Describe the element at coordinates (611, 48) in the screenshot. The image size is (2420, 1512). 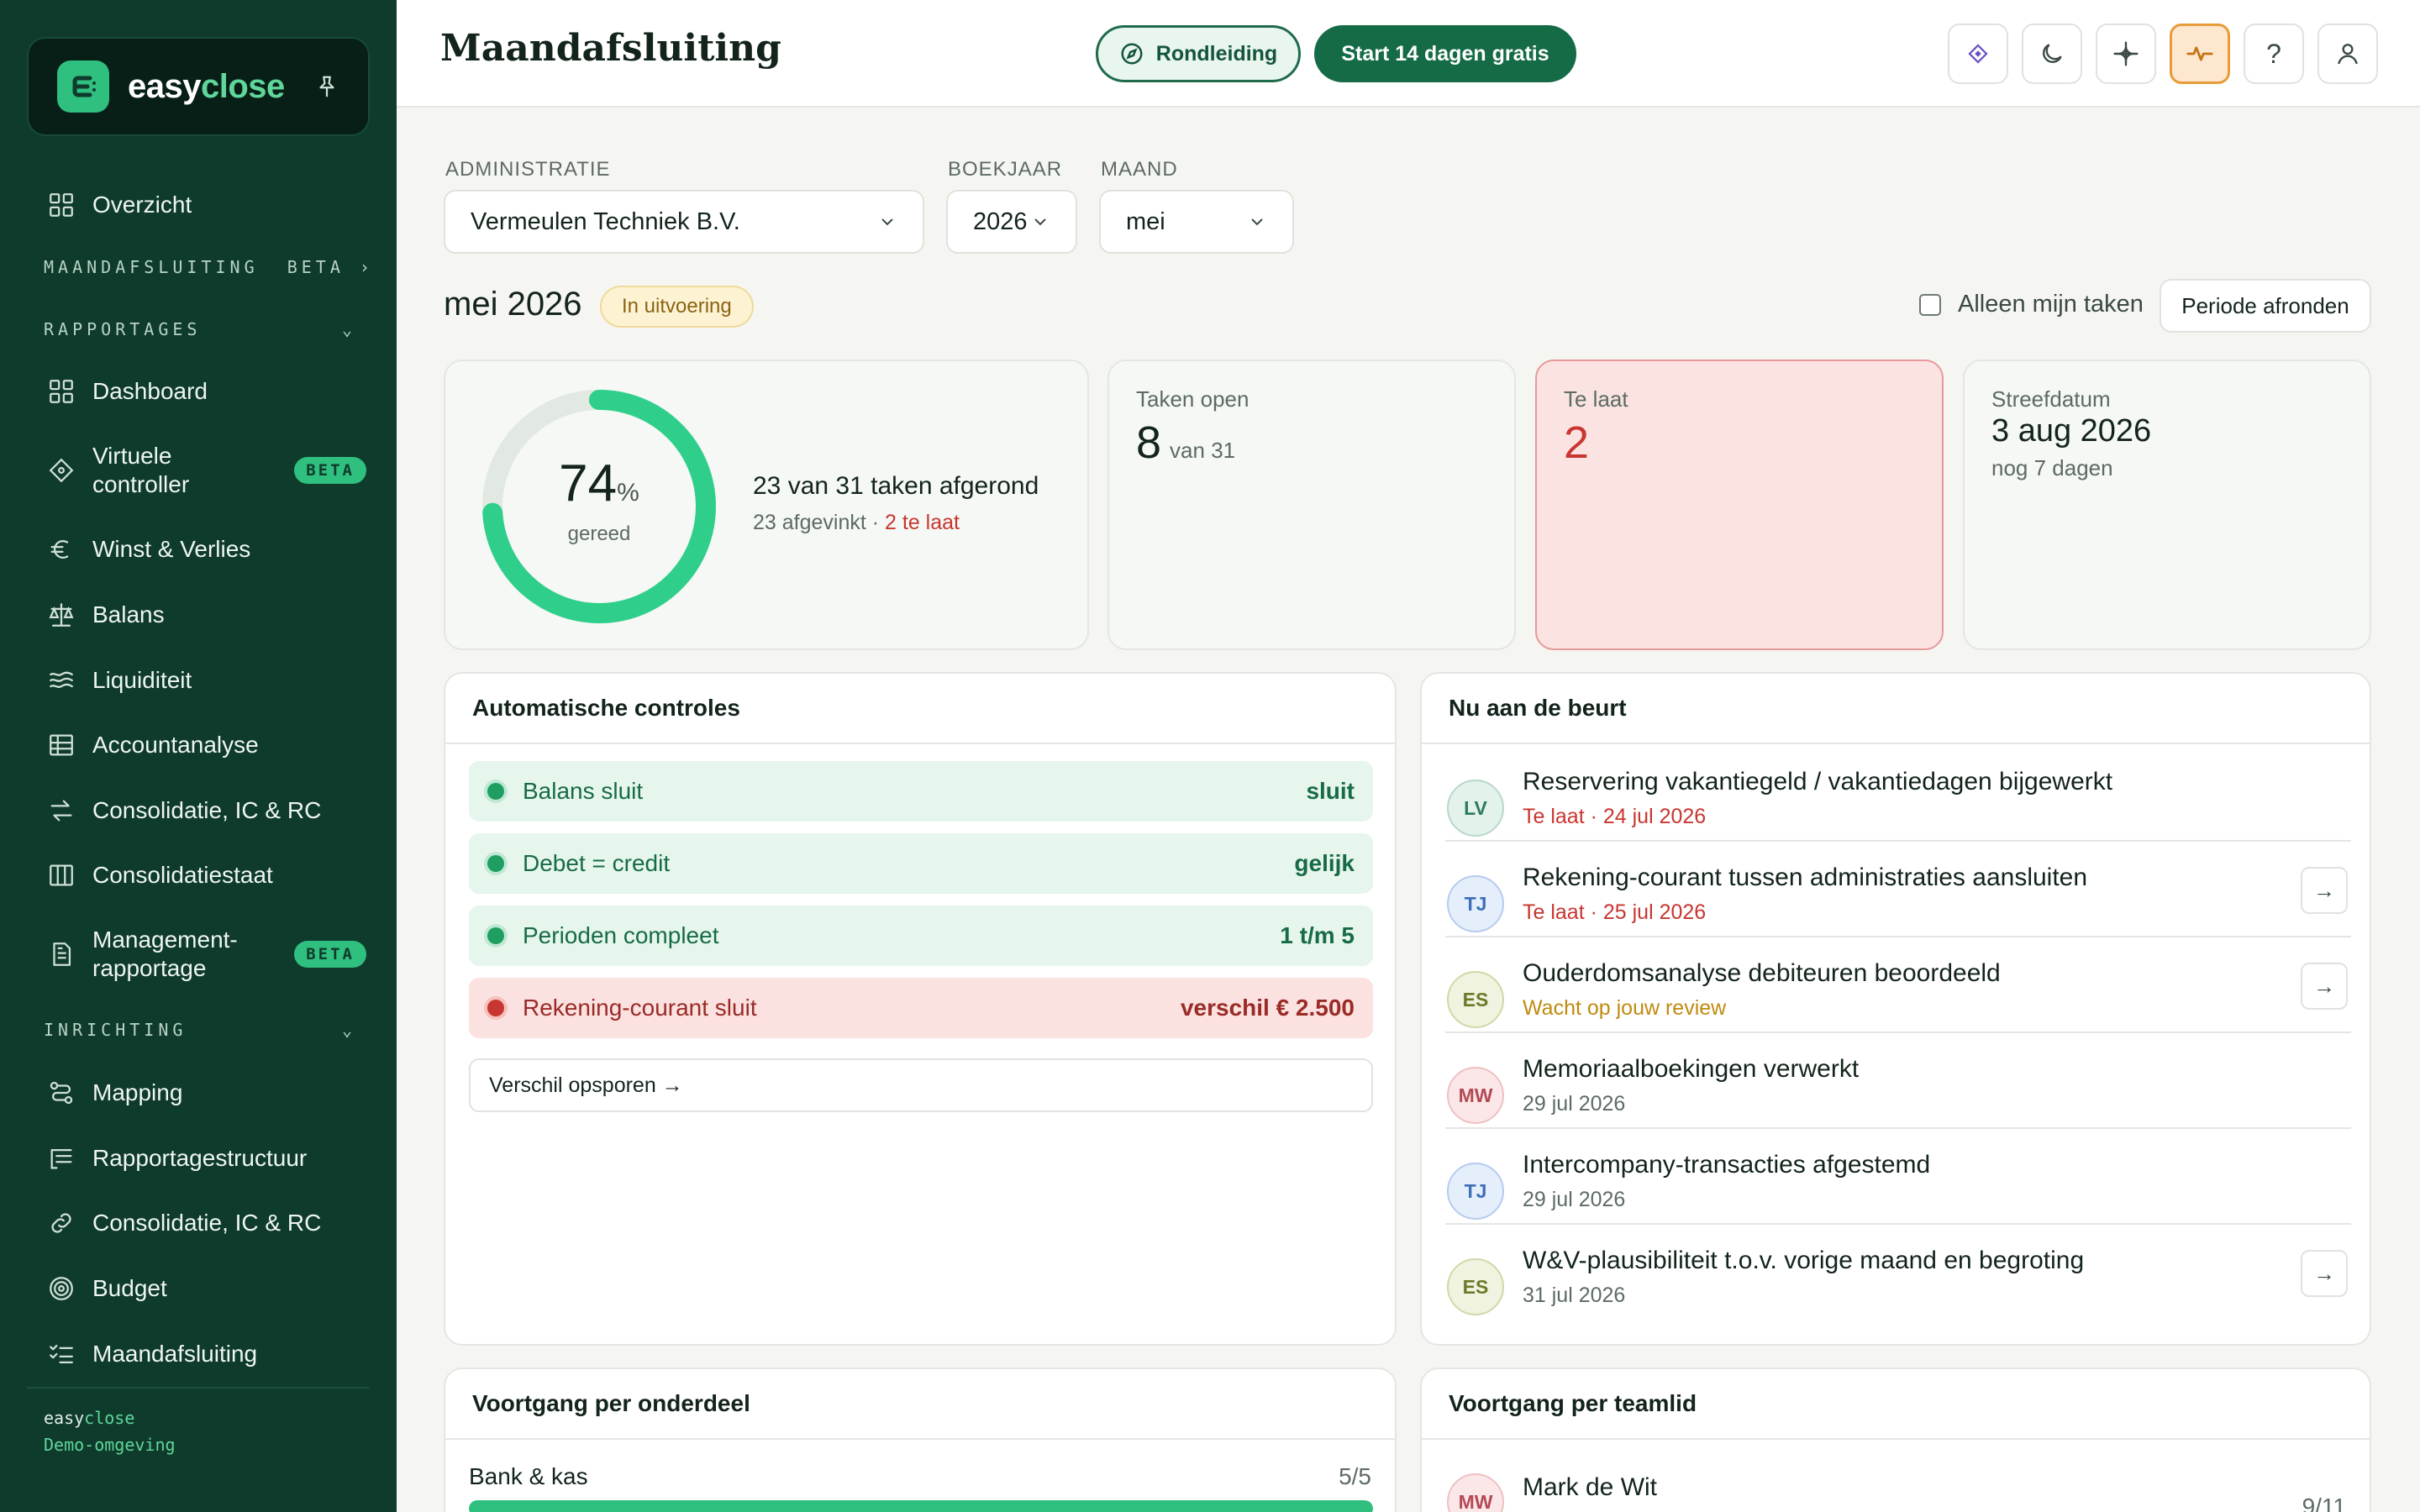
I see `page-title: Maandafsluiting` at that location.